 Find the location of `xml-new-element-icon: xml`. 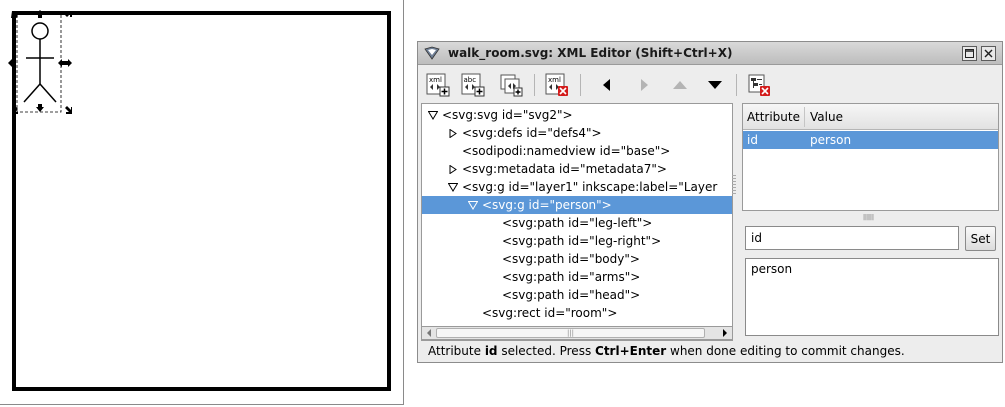

xml-new-element-icon: xml is located at coordinates (438, 85).